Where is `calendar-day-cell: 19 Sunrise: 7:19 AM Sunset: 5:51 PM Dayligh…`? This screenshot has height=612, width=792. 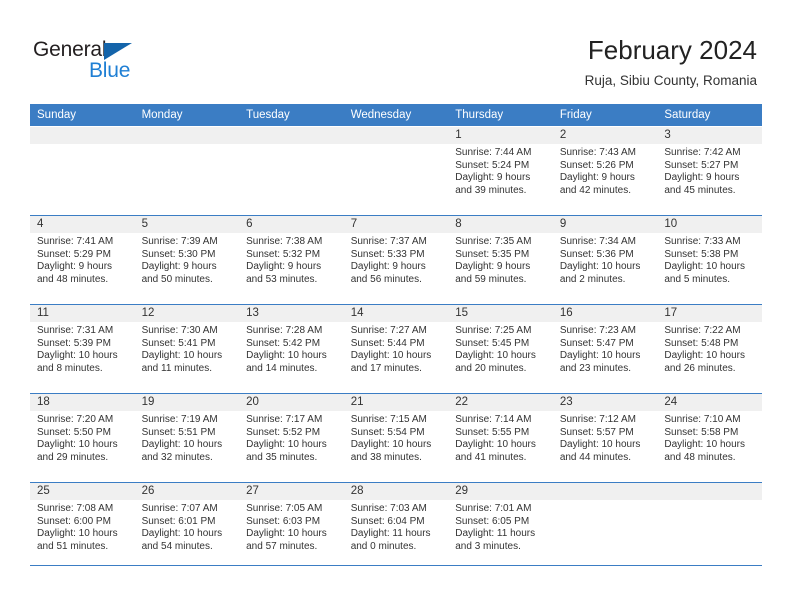
calendar-day-cell: 19 Sunrise: 7:19 AM Sunset: 5:51 PM Dayligh… is located at coordinates (187, 437).